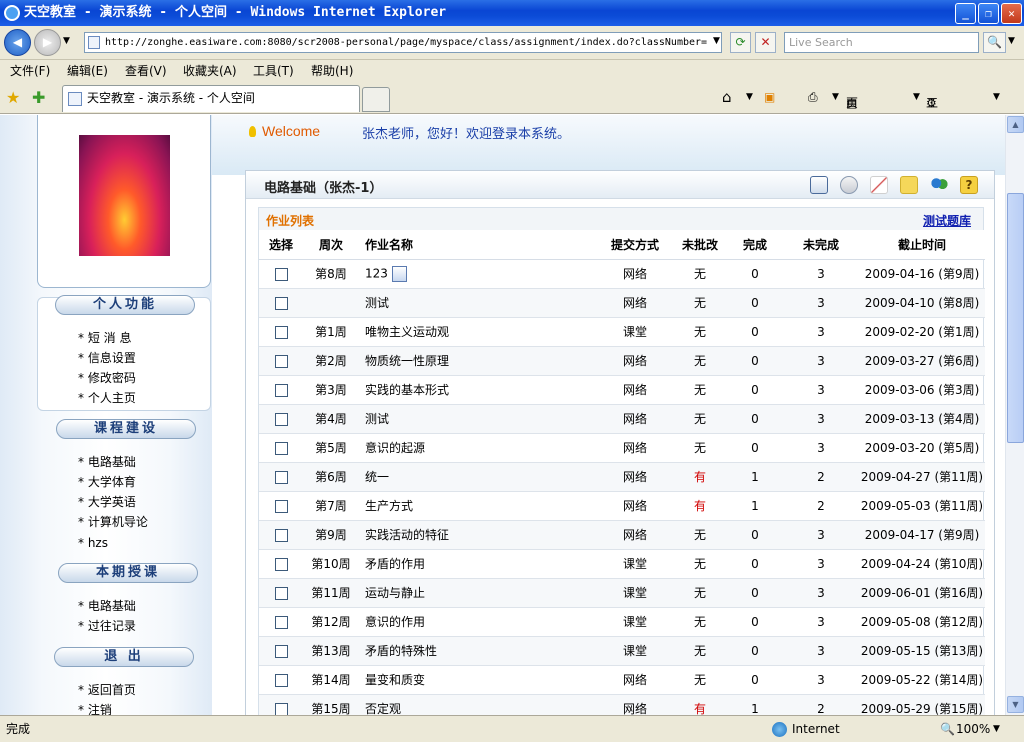 The height and width of the screenshot is (742, 1024). I want to click on assignment-link: 唯物主义运动观, so click(407, 332).